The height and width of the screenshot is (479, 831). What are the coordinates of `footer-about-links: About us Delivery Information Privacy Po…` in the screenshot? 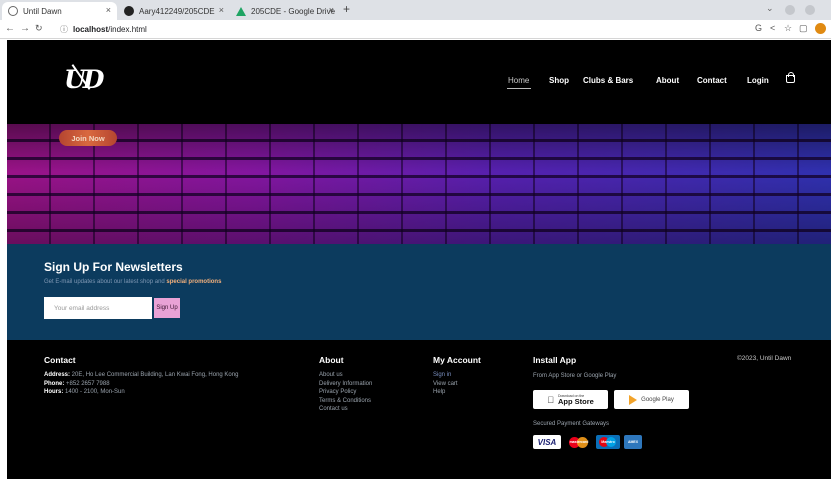 It's located at (345, 392).